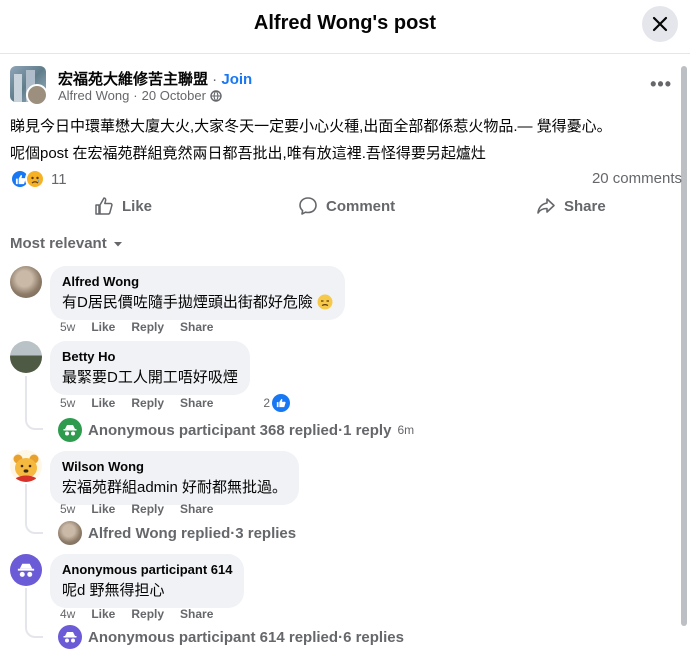 The width and height of the screenshot is (690, 652). What do you see at coordinates (58, 243) in the screenshot?
I see `sort-label: Most relevant` at bounding box center [58, 243].